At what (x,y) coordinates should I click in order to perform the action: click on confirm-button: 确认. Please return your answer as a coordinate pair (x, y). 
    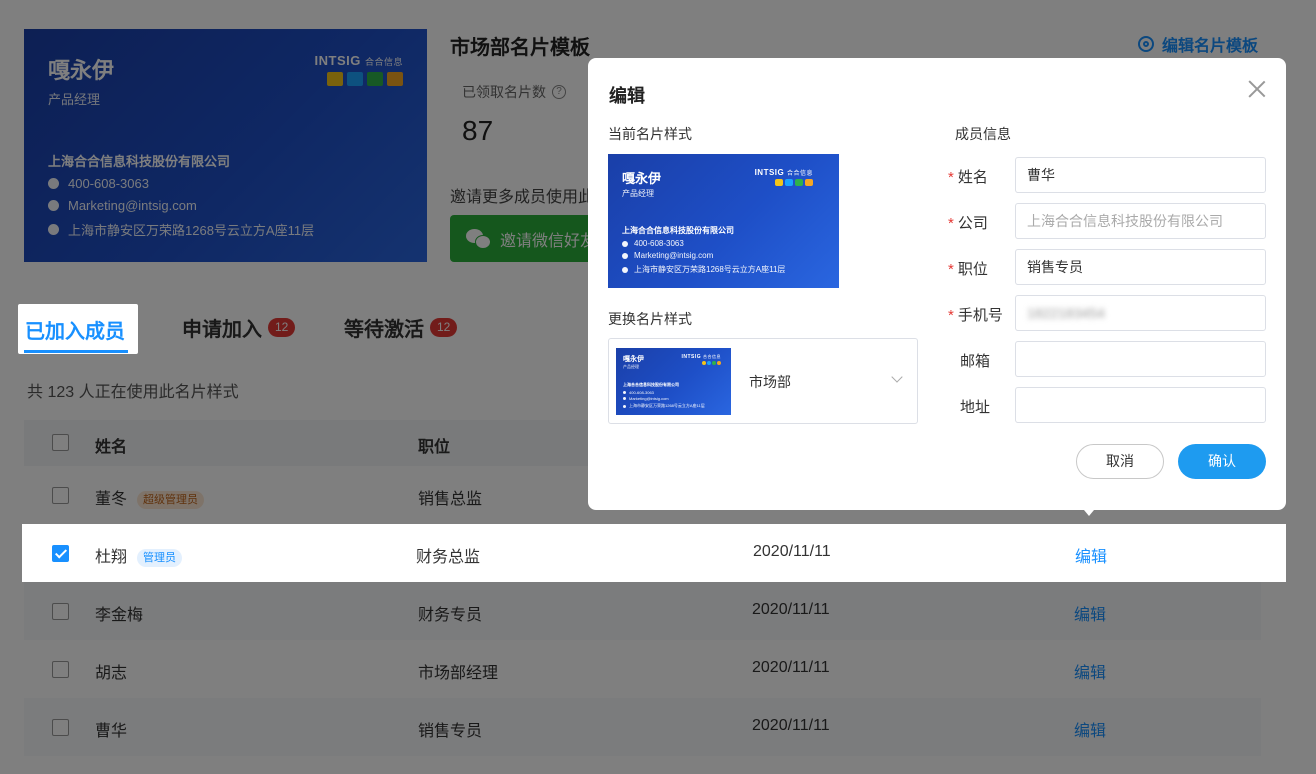
    Looking at the image, I should click on (1222, 461).